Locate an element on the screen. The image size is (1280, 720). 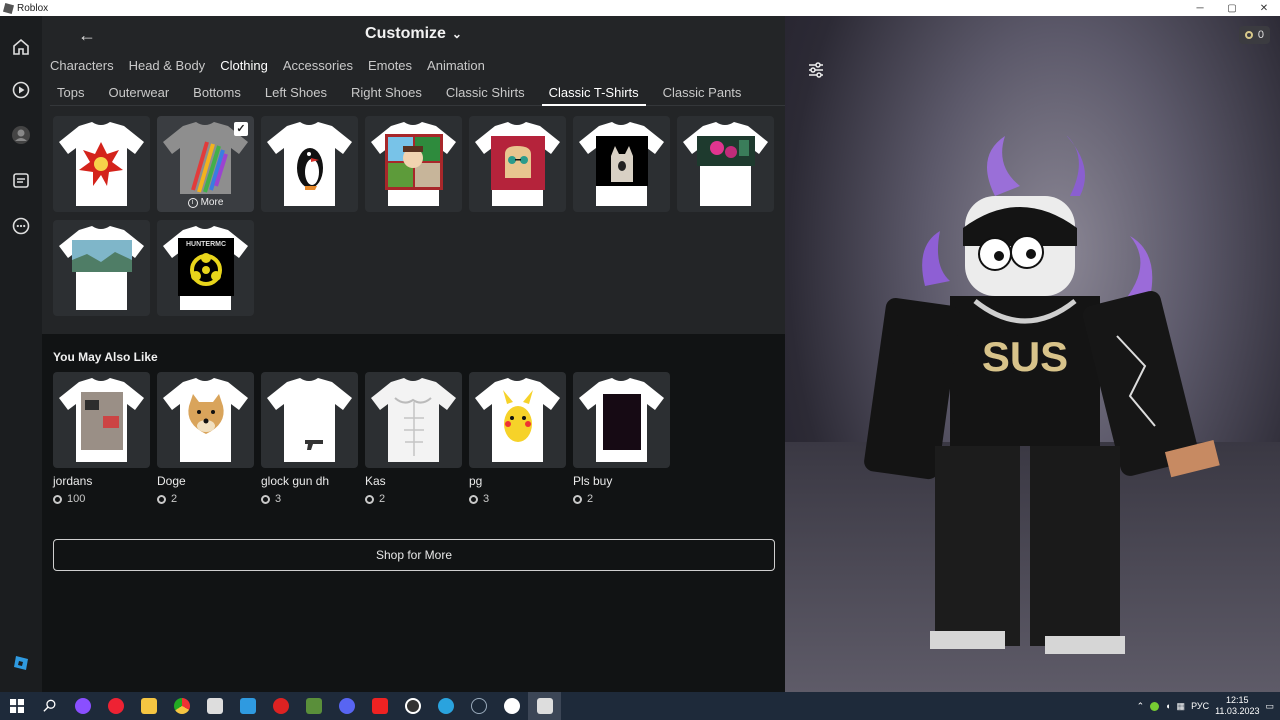
roblox-studio-icon is located at coordinates (21, 663).